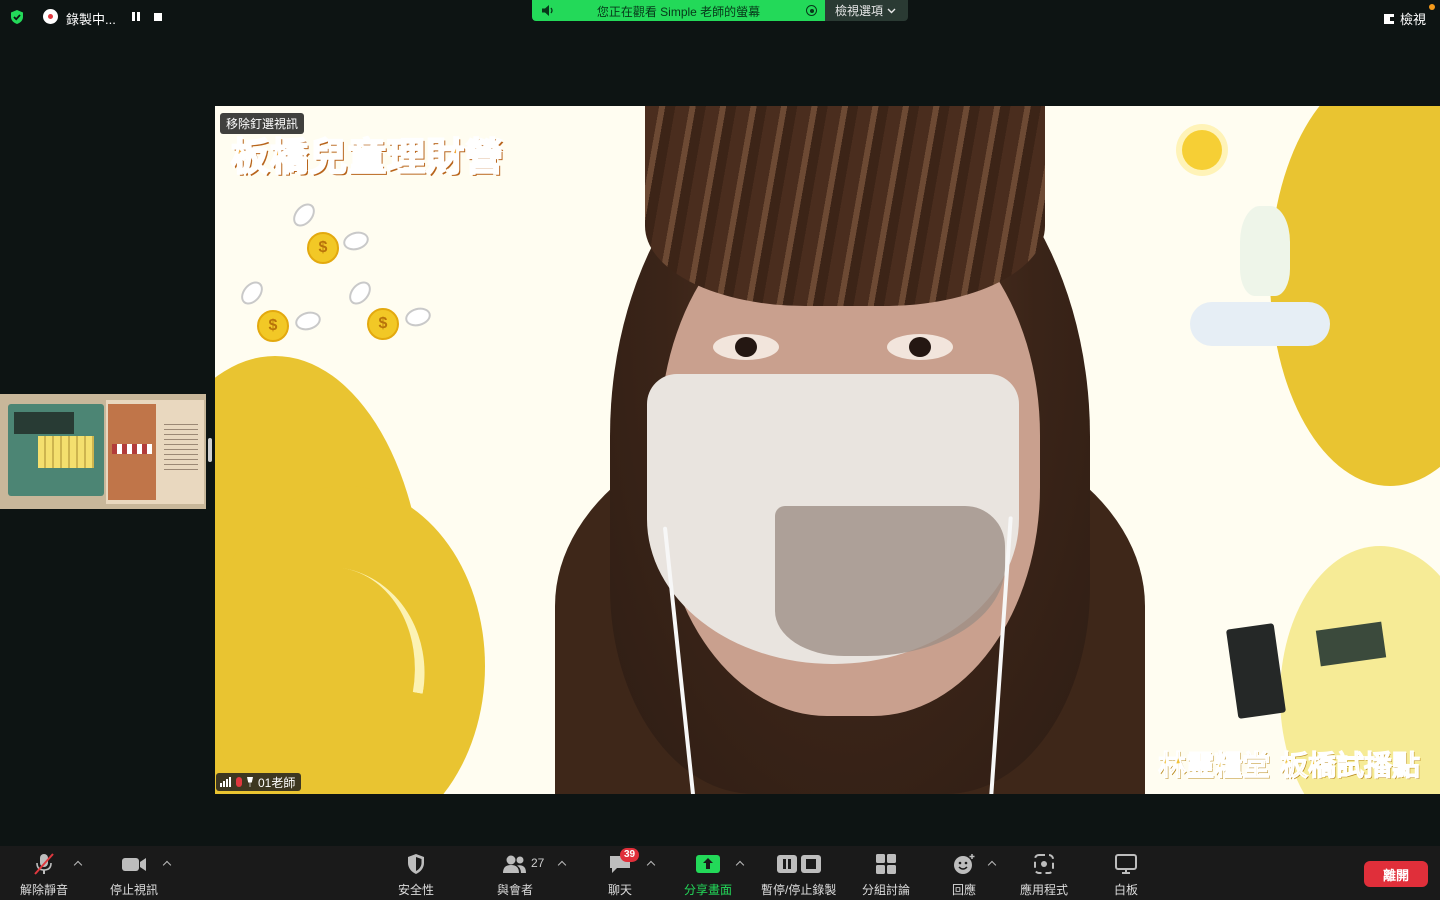  What do you see at coordinates (886, 864) in the screenshot?
I see `breakout-rooms-icon` at bounding box center [886, 864].